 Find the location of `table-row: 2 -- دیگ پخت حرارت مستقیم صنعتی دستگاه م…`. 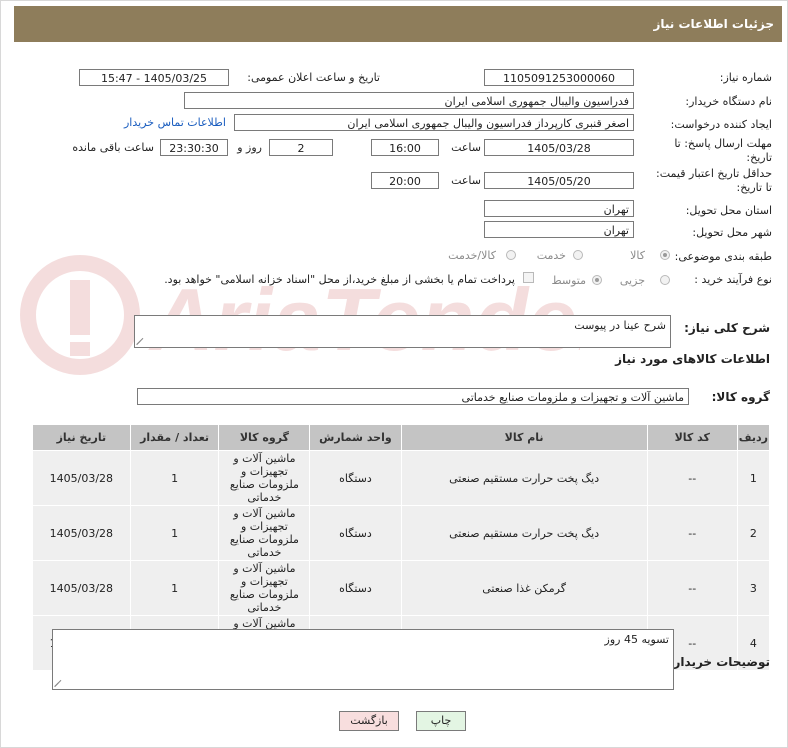

table-row: 2 -- دیگ پخت حرارت مستقیم صنعتی دستگاه م… is located at coordinates (401, 533).